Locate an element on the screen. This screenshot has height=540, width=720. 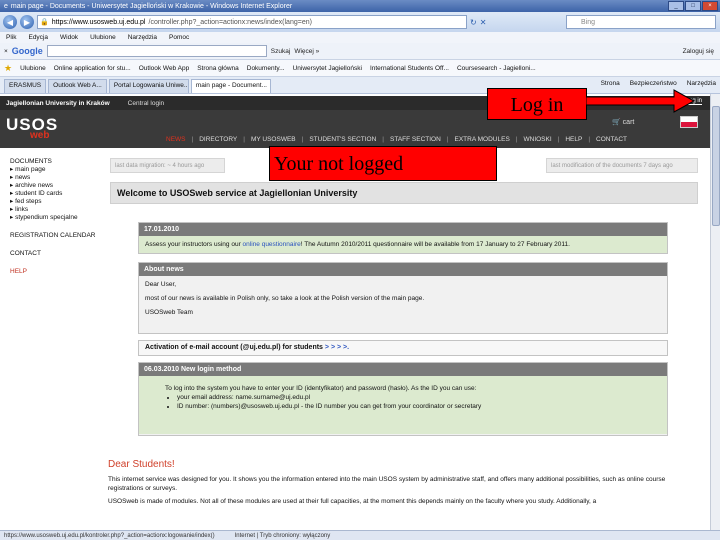
welcome-text: Welcome to USOSweb service at is located at coordinates (187, 193).